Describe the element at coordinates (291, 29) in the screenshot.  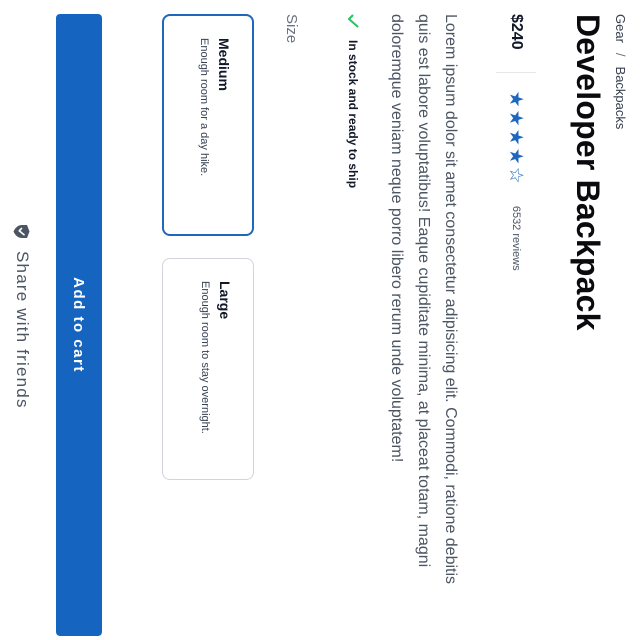
I see `size-label: Size` at that location.